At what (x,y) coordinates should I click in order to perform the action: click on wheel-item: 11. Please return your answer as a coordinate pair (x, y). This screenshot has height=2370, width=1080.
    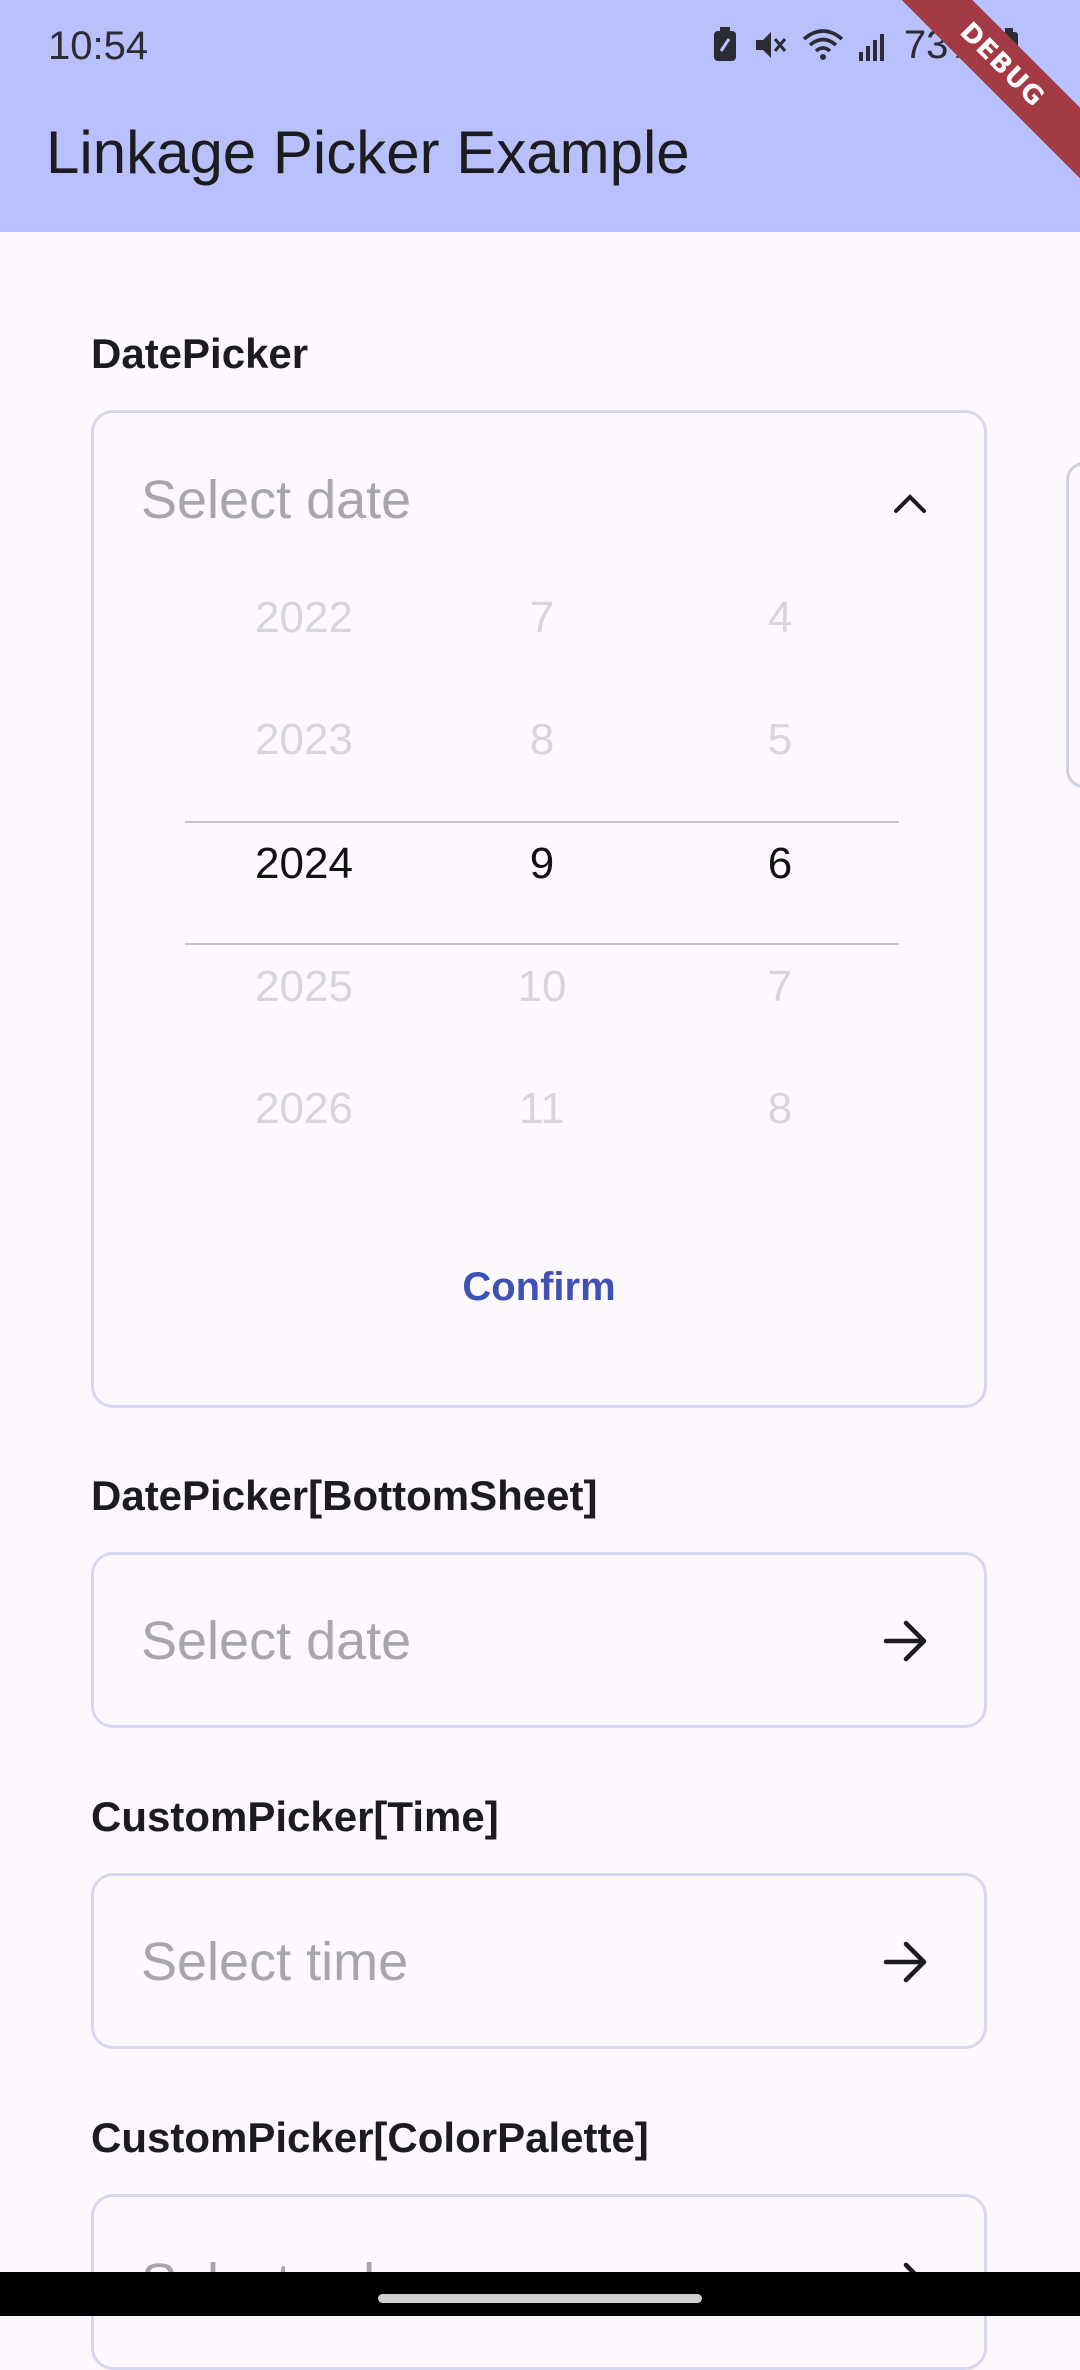
    Looking at the image, I should click on (542, 1109).